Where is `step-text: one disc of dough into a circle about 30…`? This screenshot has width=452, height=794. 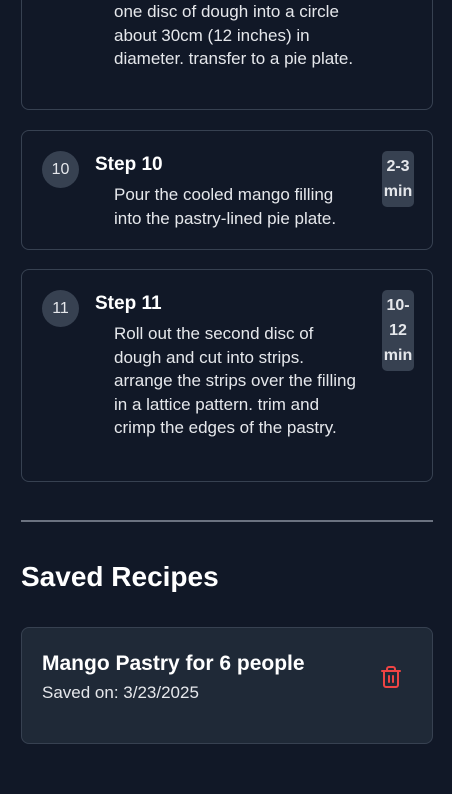 step-text: one disc of dough into a circle about 30… is located at coordinates (234, 35).